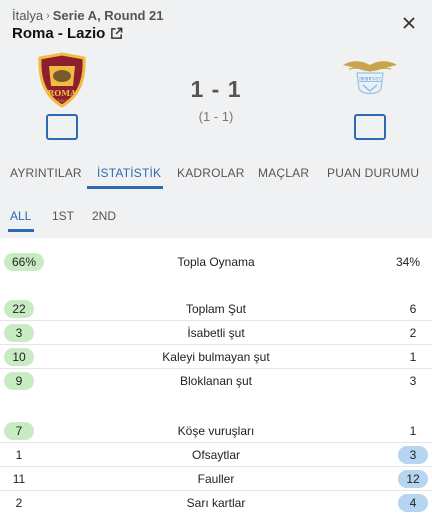  Describe the element at coordinates (19, 503) in the screenshot. I see `stat-home-value: 2` at that location.